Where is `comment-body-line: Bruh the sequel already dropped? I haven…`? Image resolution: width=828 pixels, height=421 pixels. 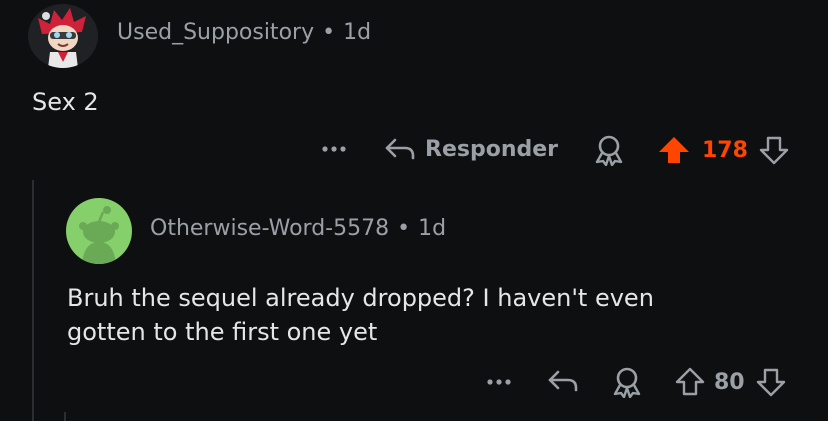
comment-body-line: Bruh the sequel already dropped? I haven… is located at coordinates (360, 298).